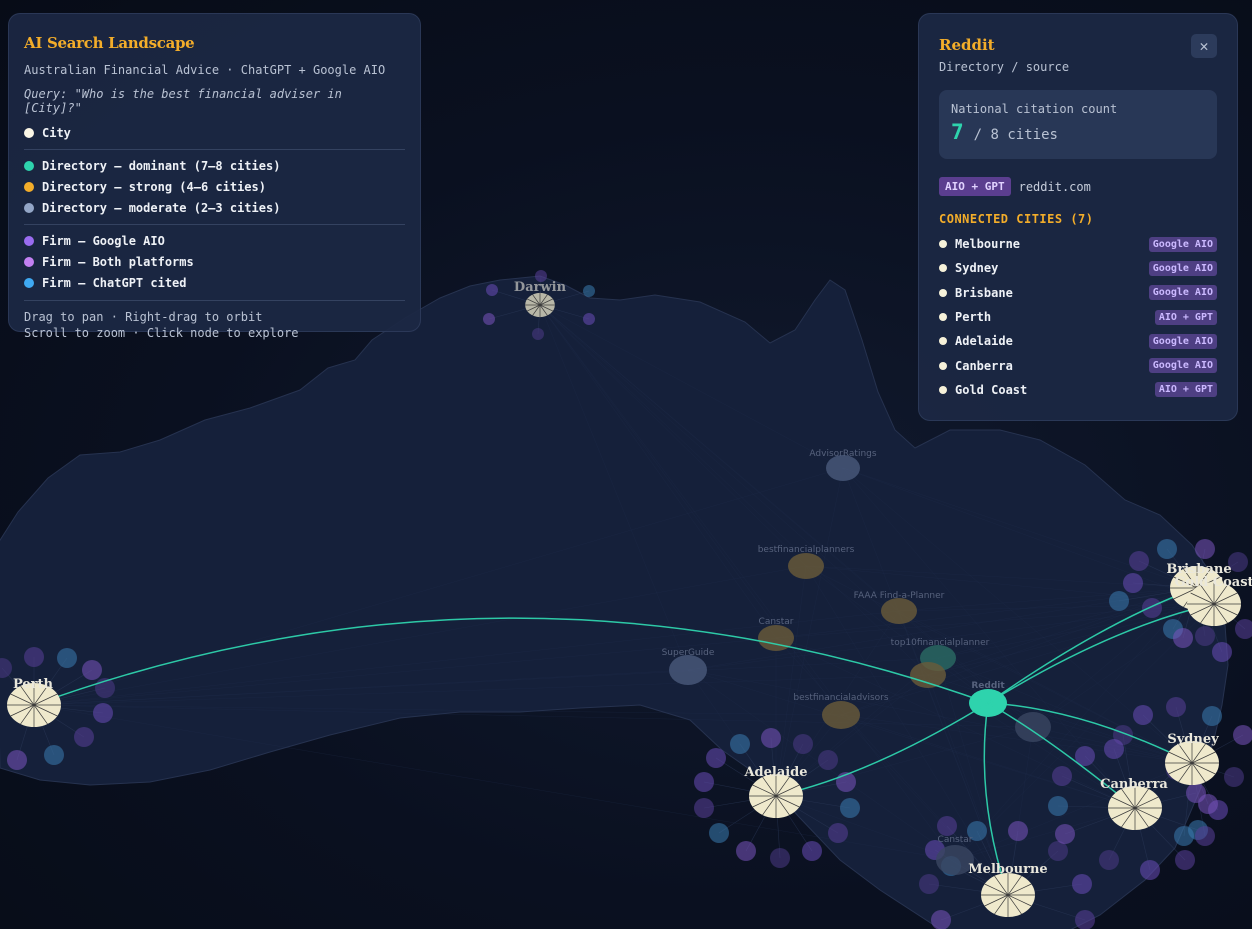 The image size is (1252, 929). What do you see at coordinates (1055, 187) in the screenshot?
I see `source-domain: reddit.com` at bounding box center [1055, 187].